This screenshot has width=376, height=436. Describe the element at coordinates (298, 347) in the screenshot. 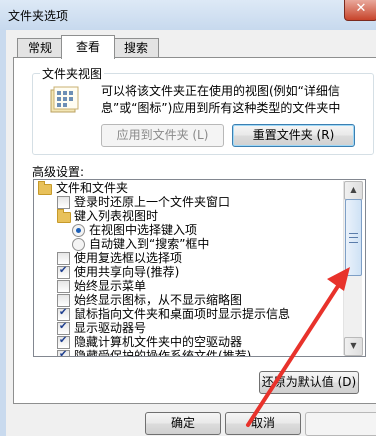

I see `annotation-arrow-icon` at that location.